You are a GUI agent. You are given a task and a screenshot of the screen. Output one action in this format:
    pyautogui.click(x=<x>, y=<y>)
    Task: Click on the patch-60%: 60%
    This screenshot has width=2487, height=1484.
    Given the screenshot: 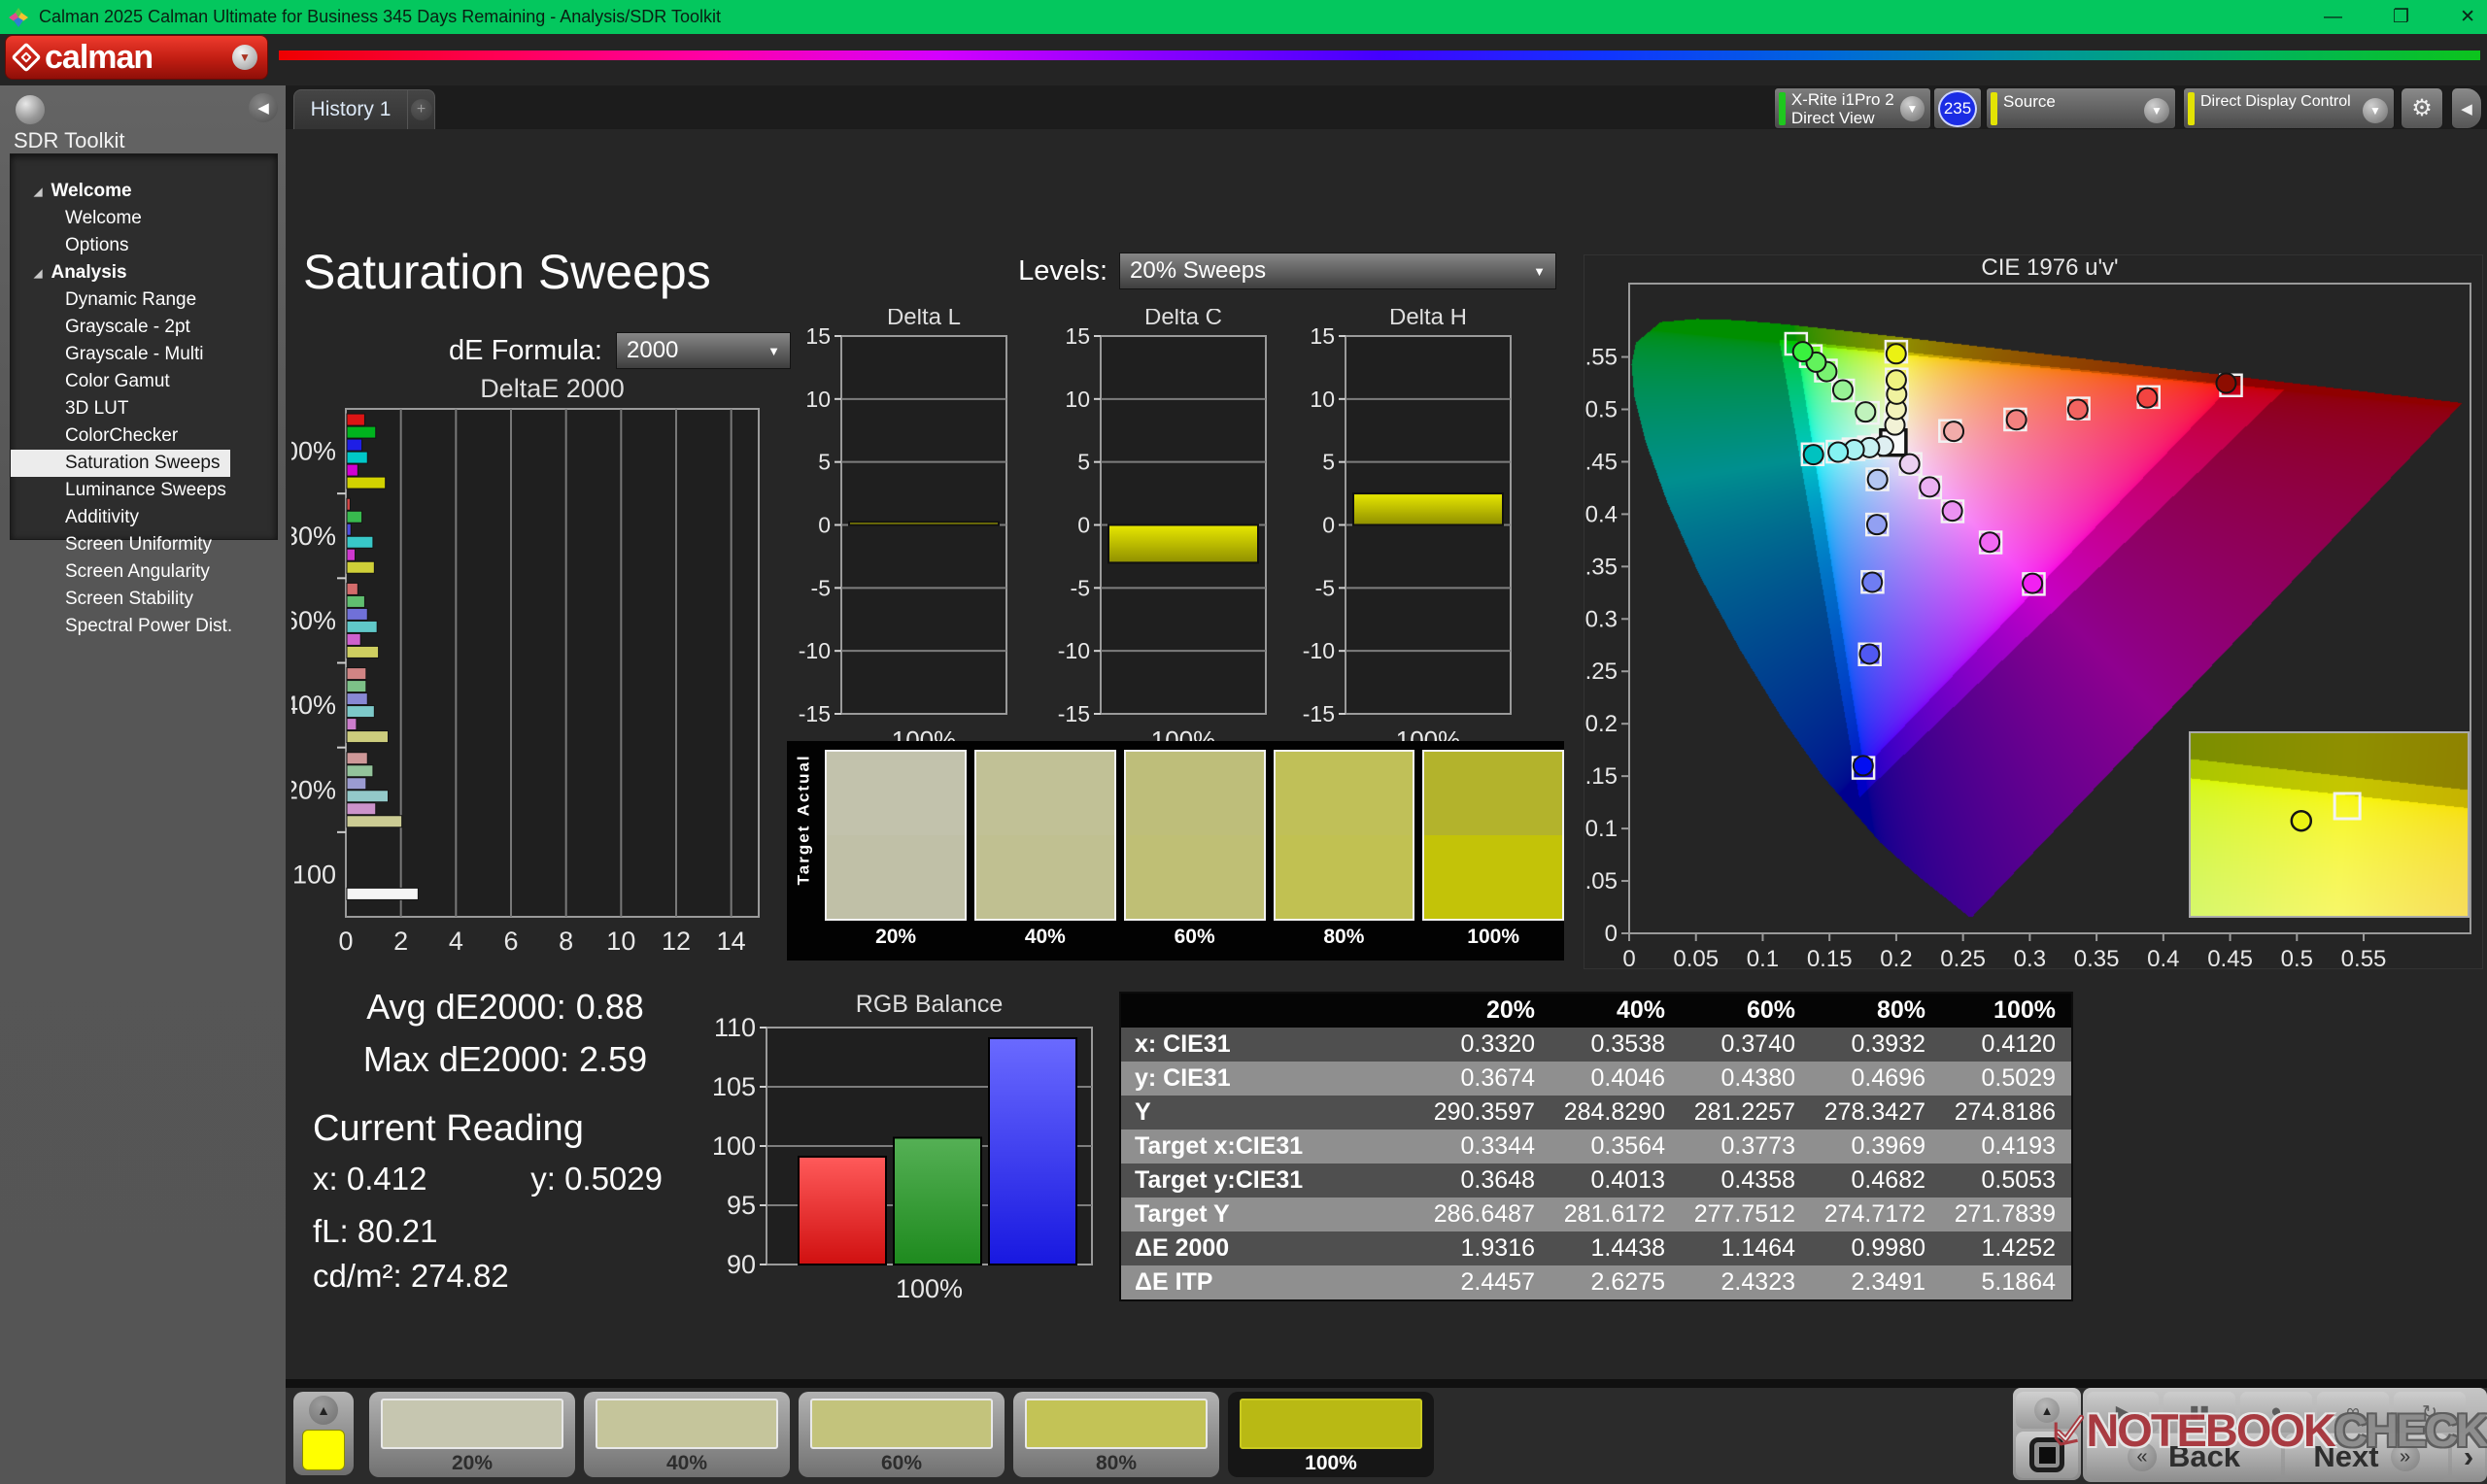 What is the action you would take?
    pyautogui.click(x=1194, y=855)
    